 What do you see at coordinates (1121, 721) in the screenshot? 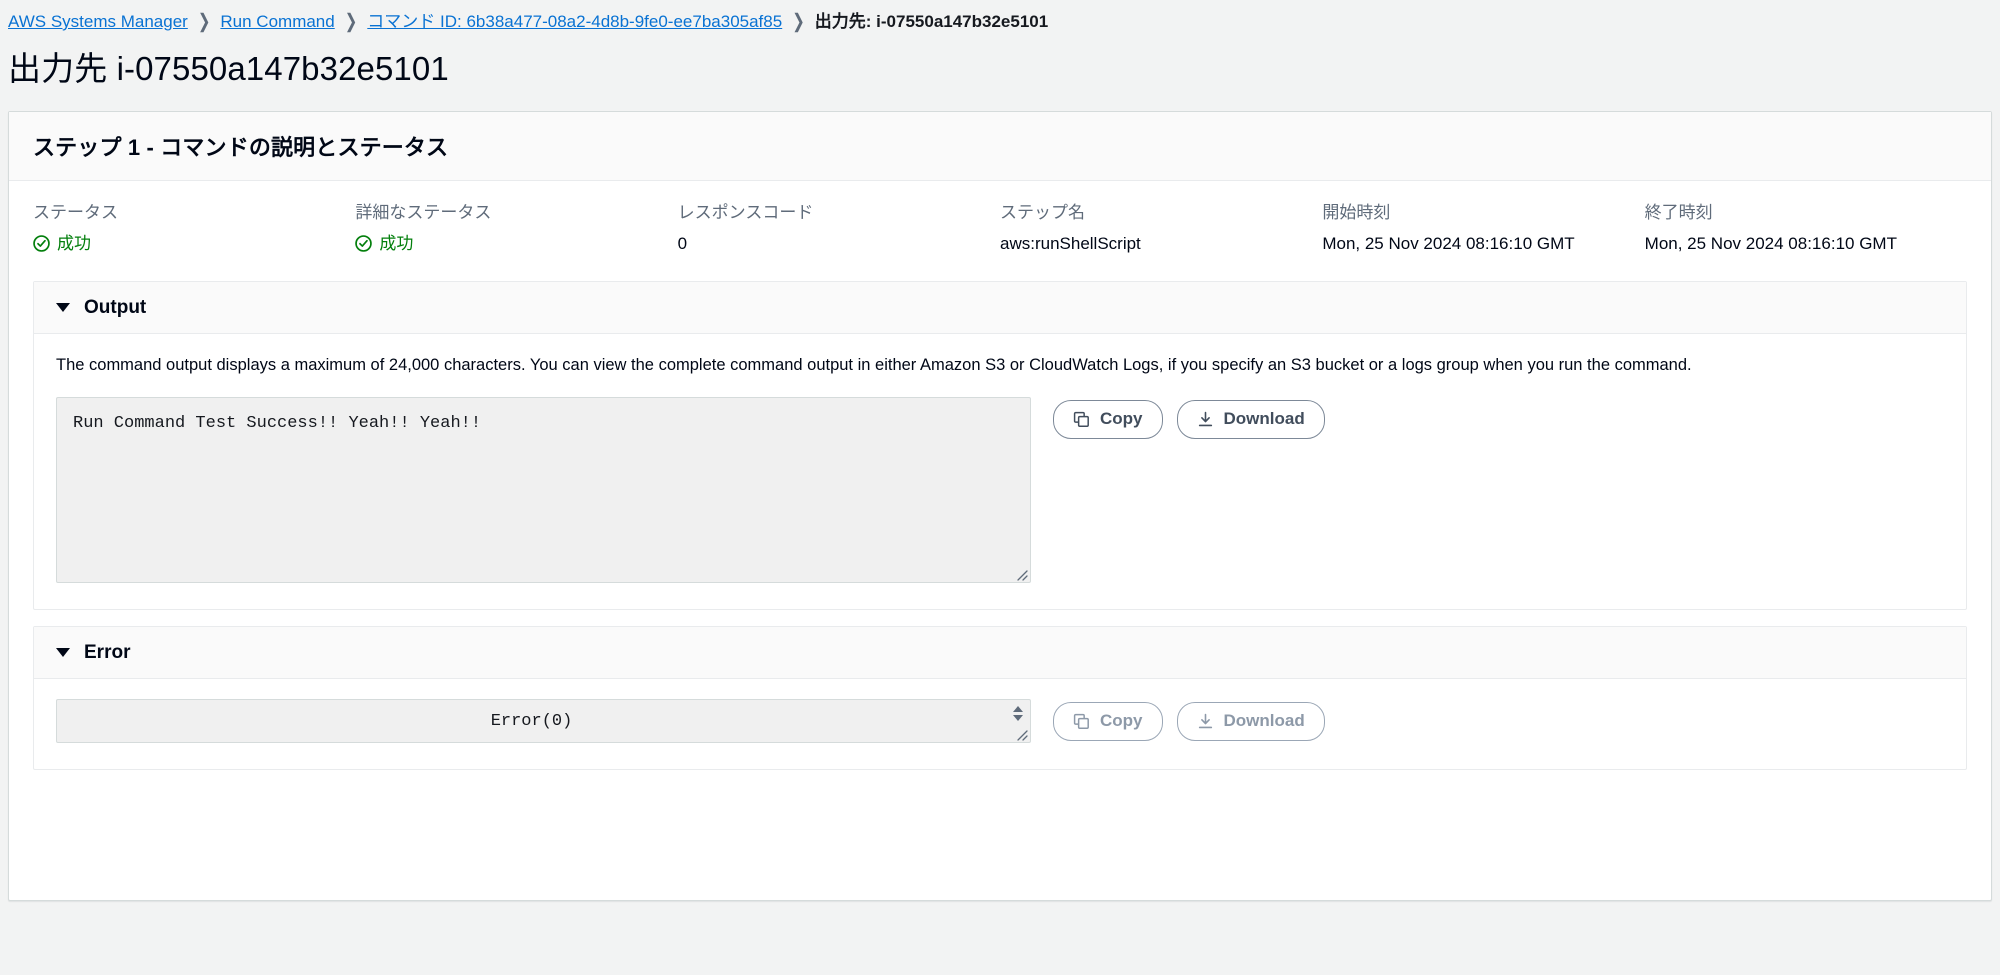
I see `error-copy-label: Copy` at bounding box center [1121, 721].